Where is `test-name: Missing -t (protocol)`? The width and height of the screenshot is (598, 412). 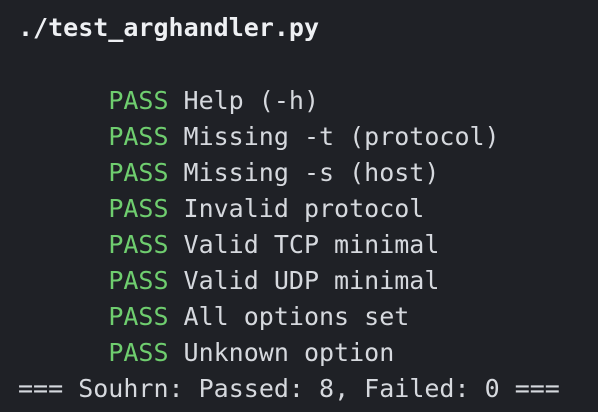
test-name: Missing -t (protocol) is located at coordinates (341, 136).